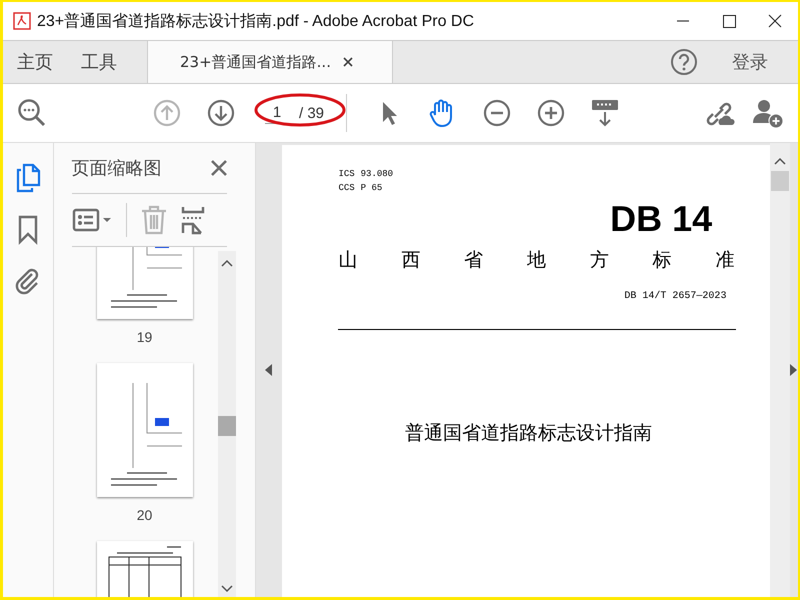 This screenshot has height=600, width=800. Describe the element at coordinates (192, 220) in the screenshot. I see `page-crop-icon` at that location.